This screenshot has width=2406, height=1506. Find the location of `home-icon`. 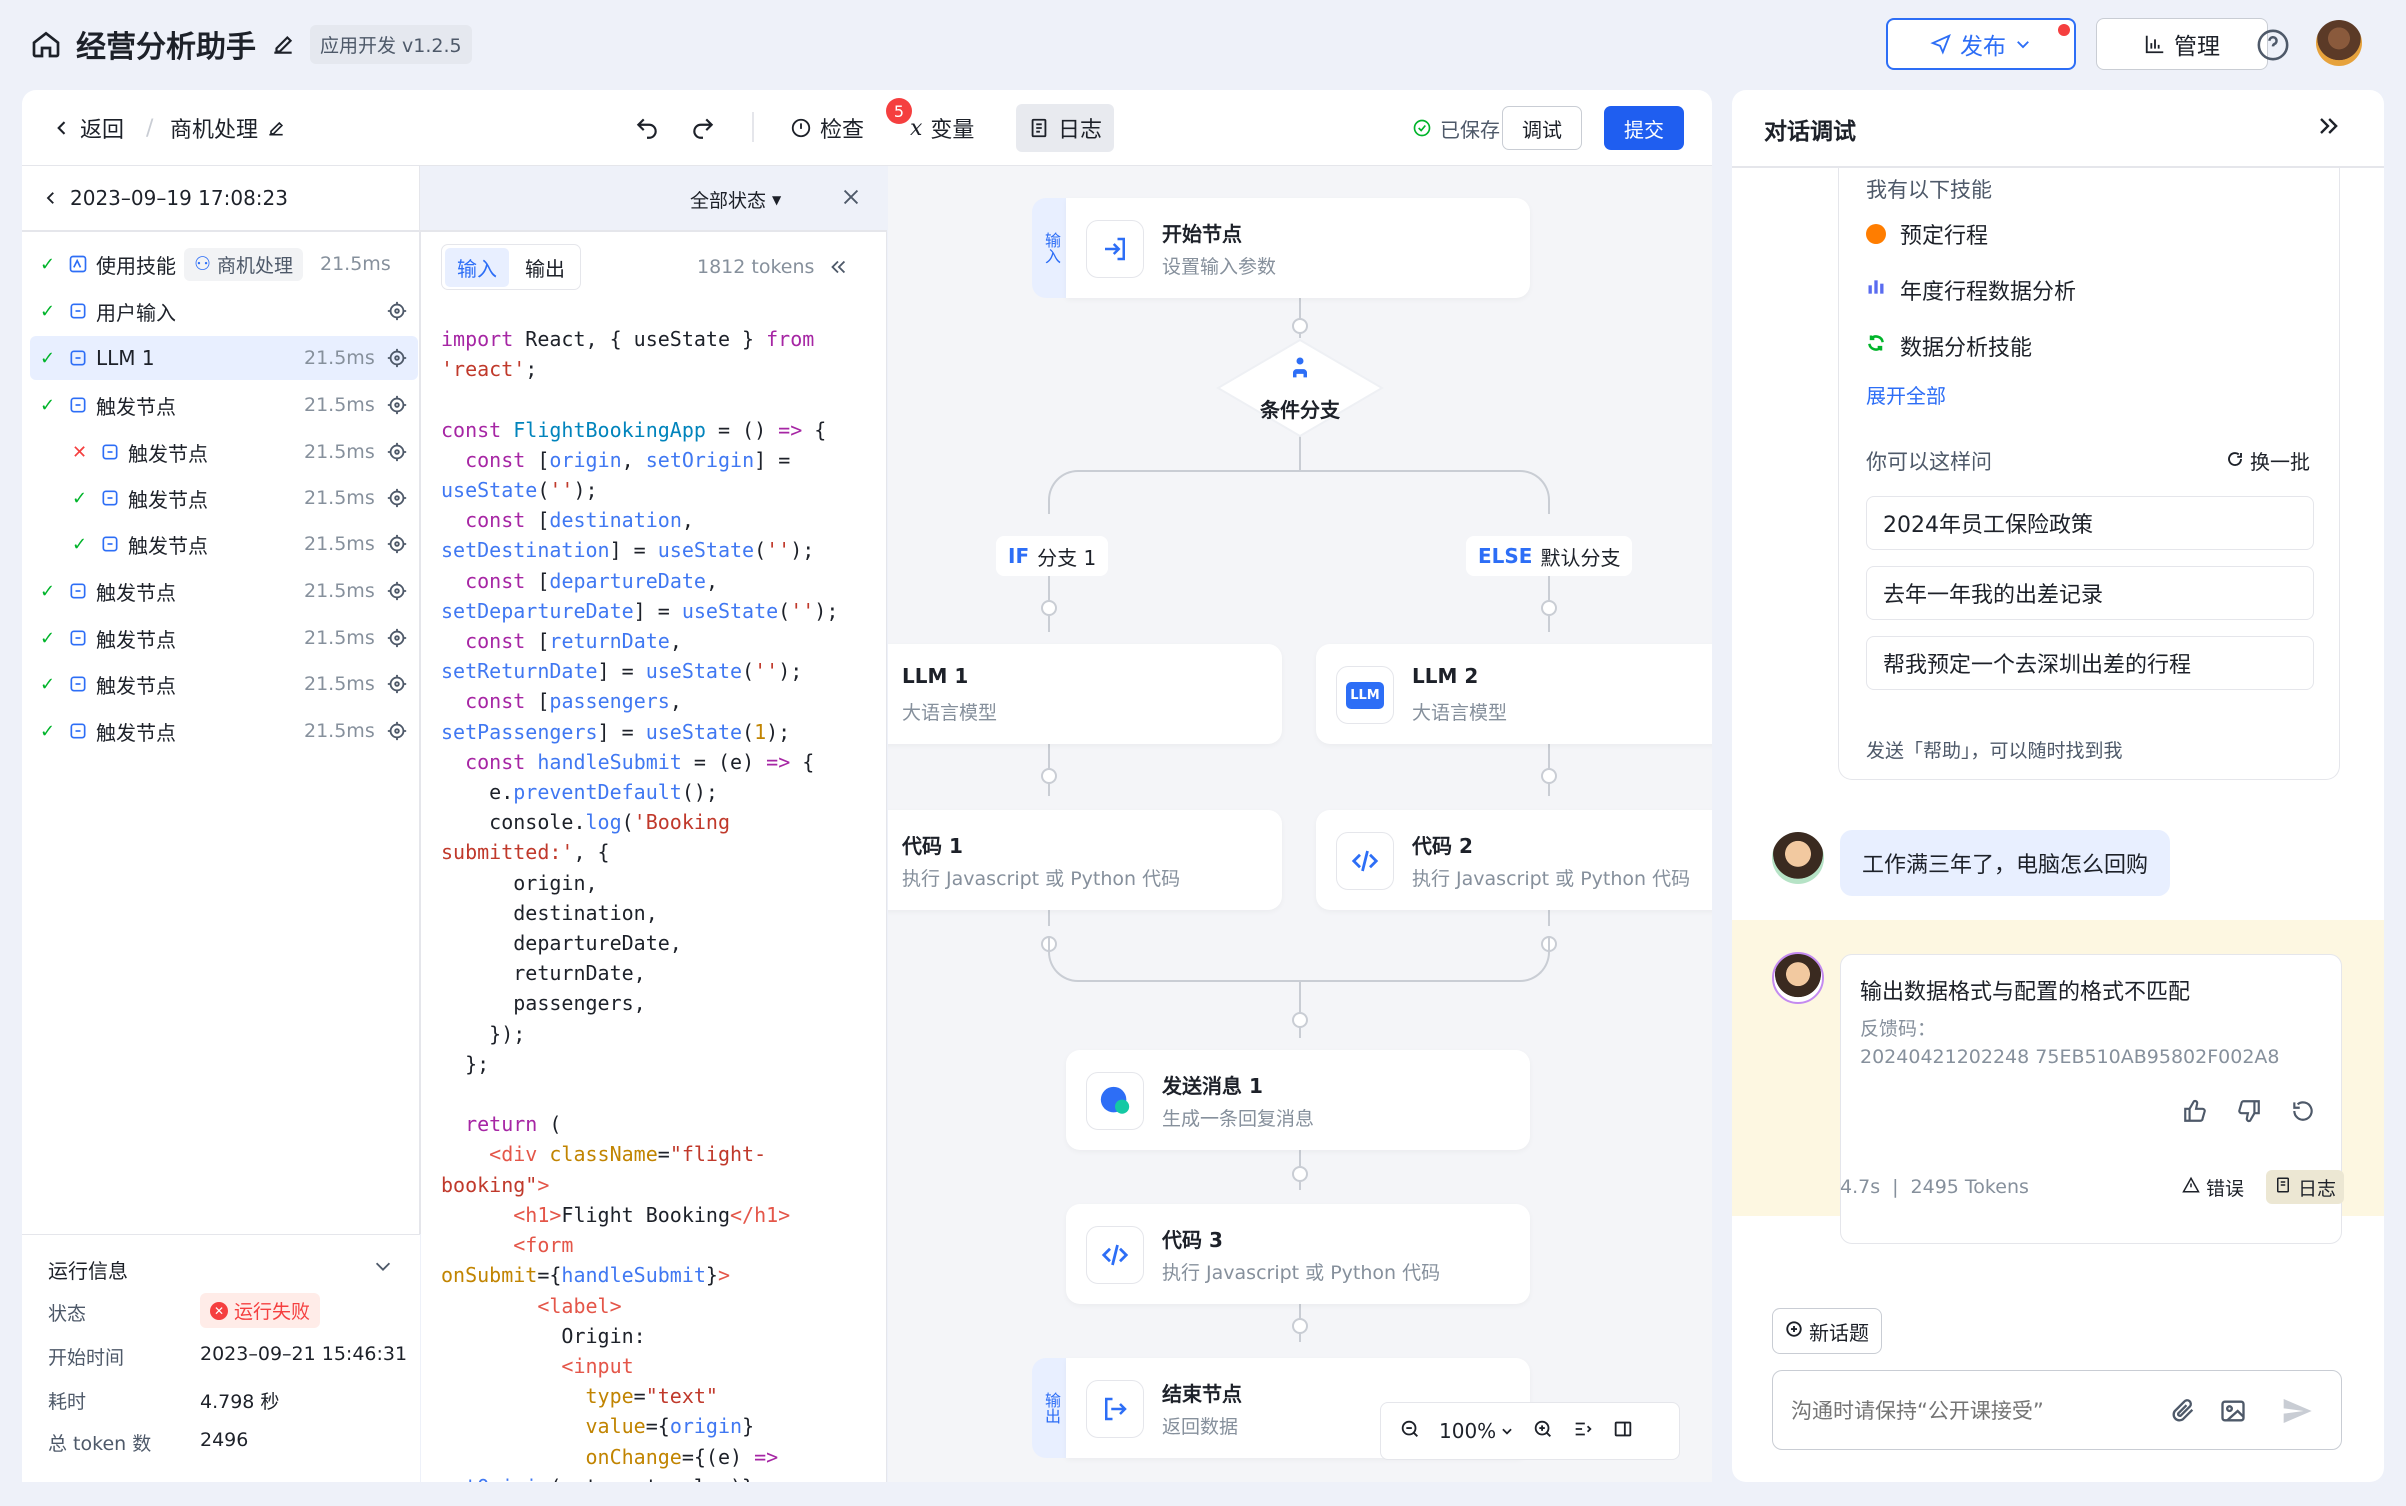

home-icon is located at coordinates (46, 44).